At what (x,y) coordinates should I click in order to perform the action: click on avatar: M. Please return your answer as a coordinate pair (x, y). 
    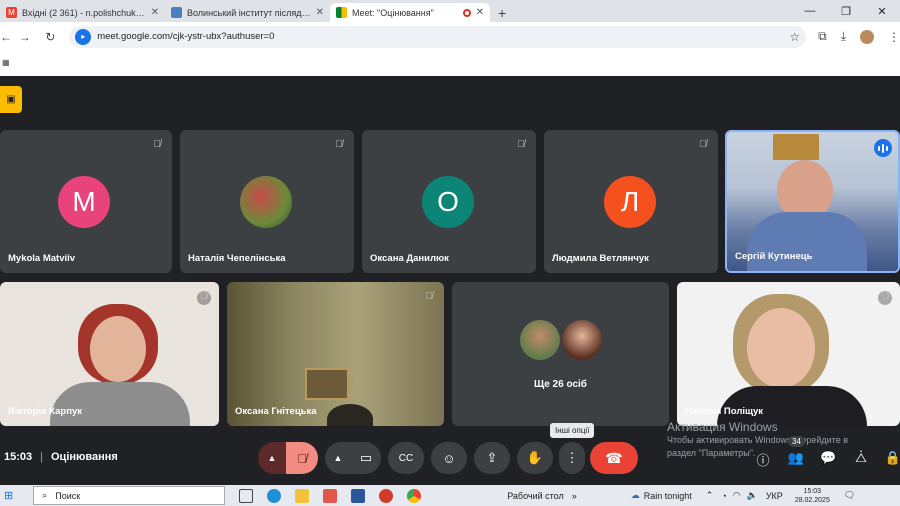
    Looking at the image, I should click on (84, 202).